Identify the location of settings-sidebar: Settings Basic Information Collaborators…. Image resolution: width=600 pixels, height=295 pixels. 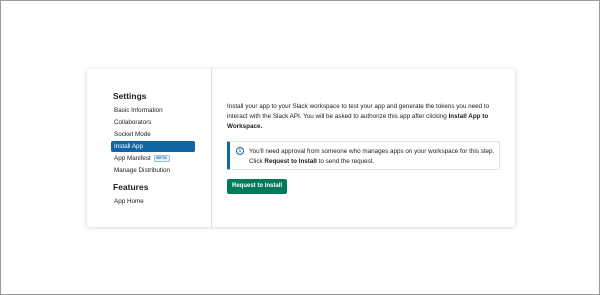
(149, 148).